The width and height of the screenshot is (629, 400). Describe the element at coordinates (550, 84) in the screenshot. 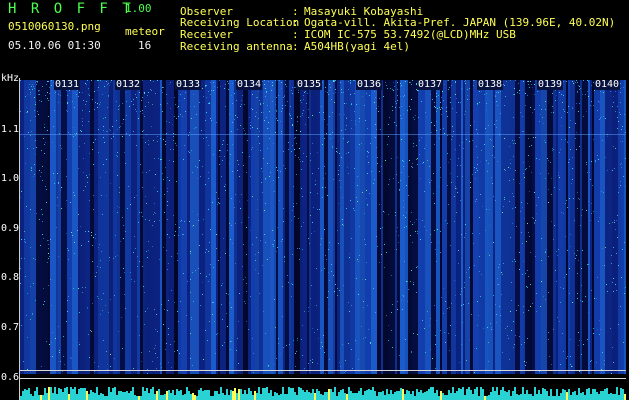

I see `time-tick-label: 0139` at that location.